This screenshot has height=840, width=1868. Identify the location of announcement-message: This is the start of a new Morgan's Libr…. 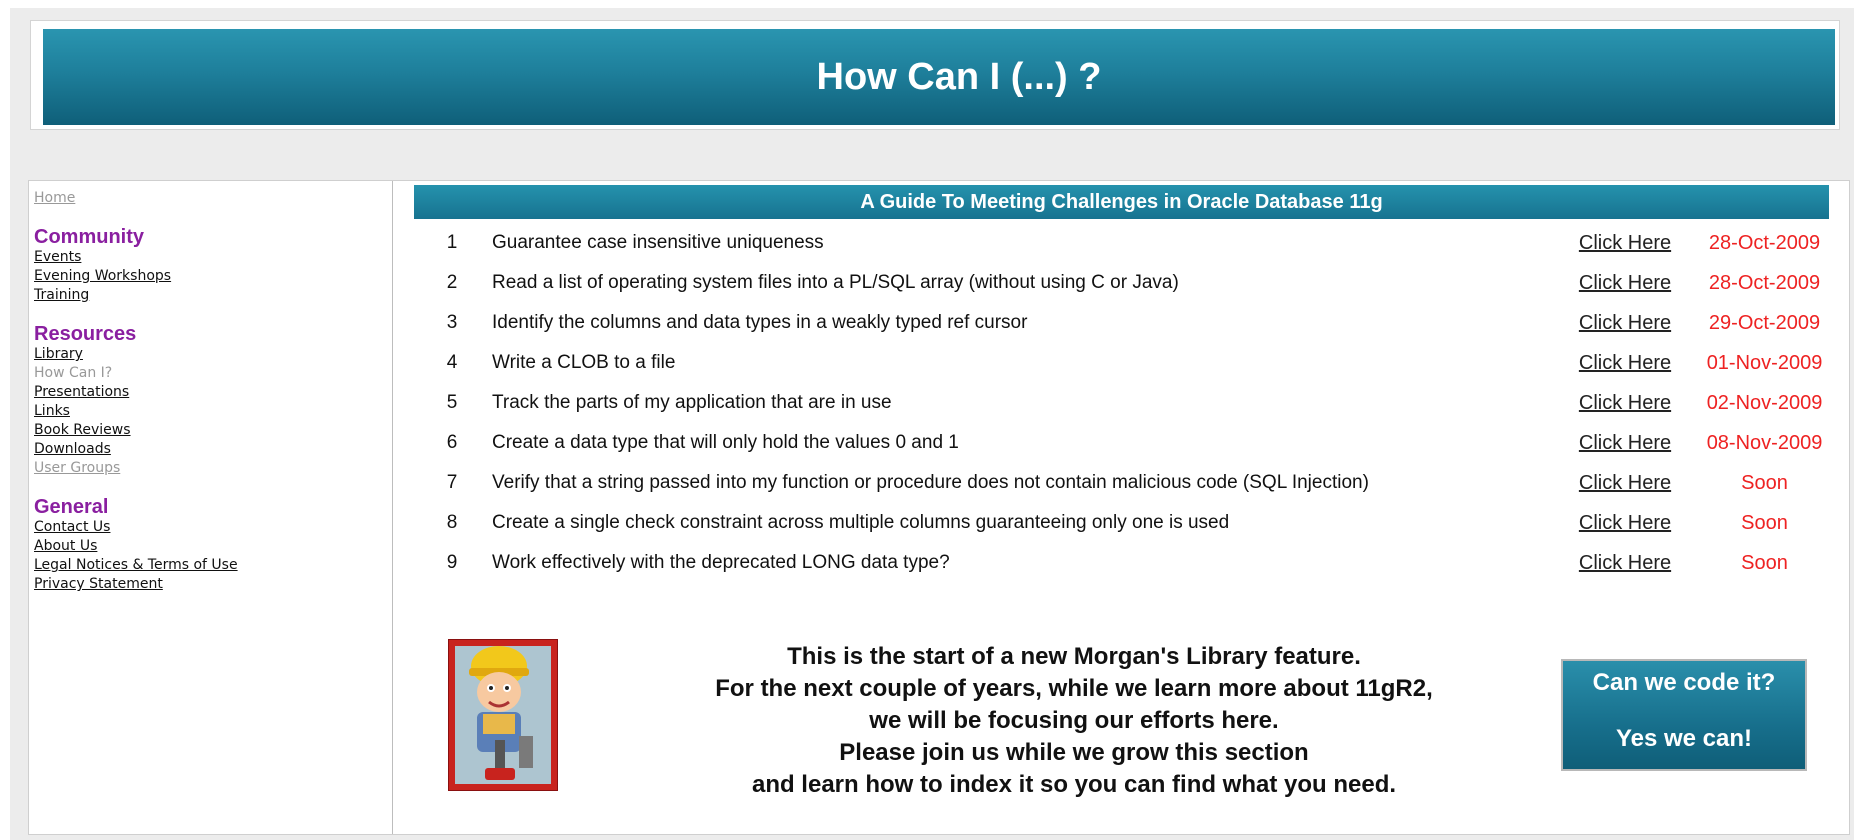
(1074, 721).